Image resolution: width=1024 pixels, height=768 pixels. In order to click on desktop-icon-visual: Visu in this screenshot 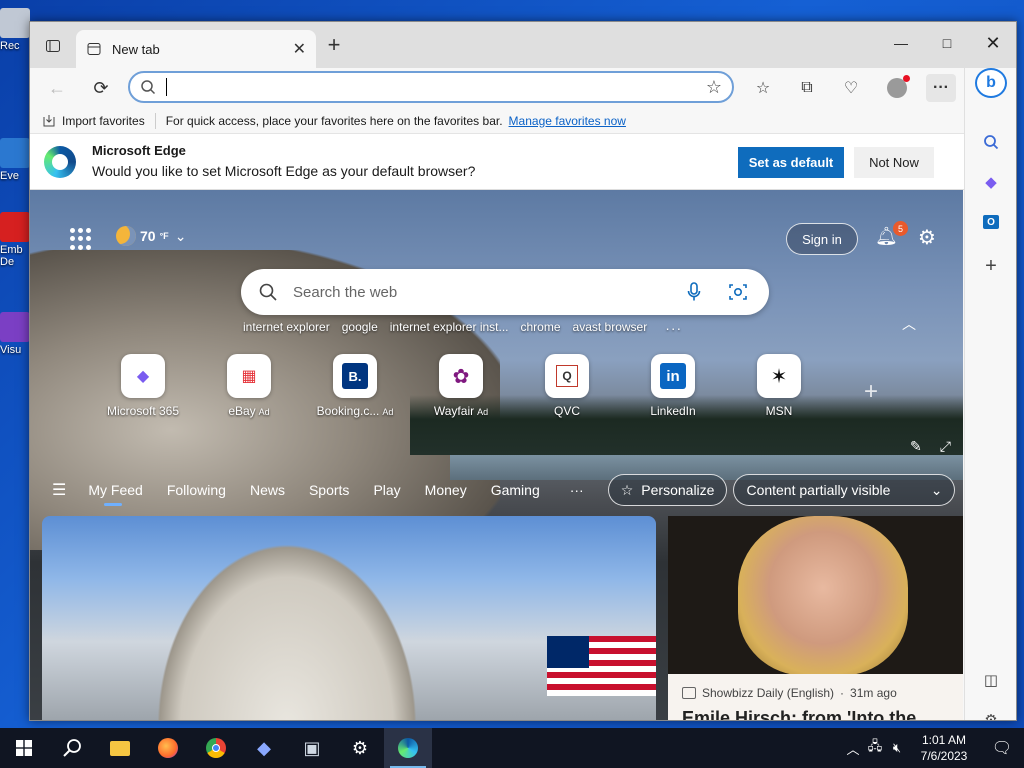, I will do `click(15, 334)`.